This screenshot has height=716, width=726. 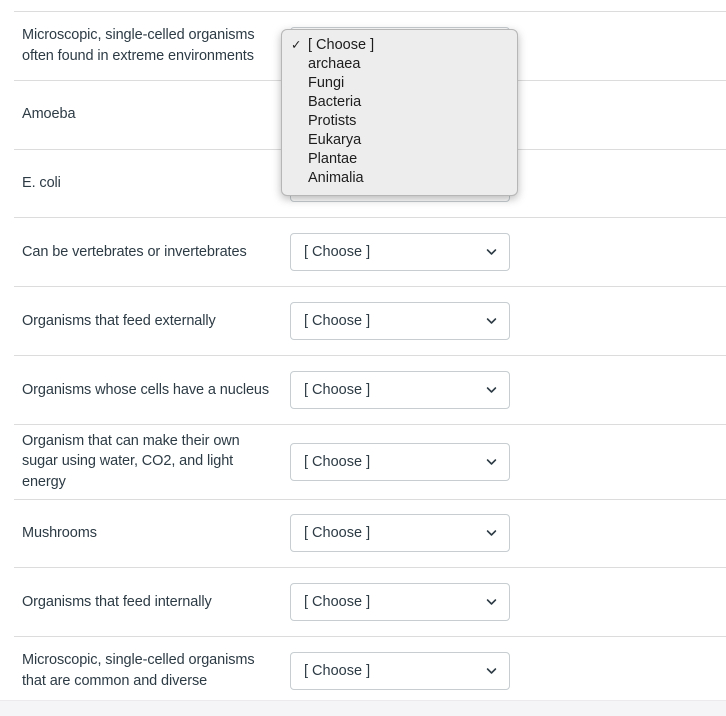 What do you see at coordinates (59, 533) in the screenshot?
I see `question-label: Mushrooms` at bounding box center [59, 533].